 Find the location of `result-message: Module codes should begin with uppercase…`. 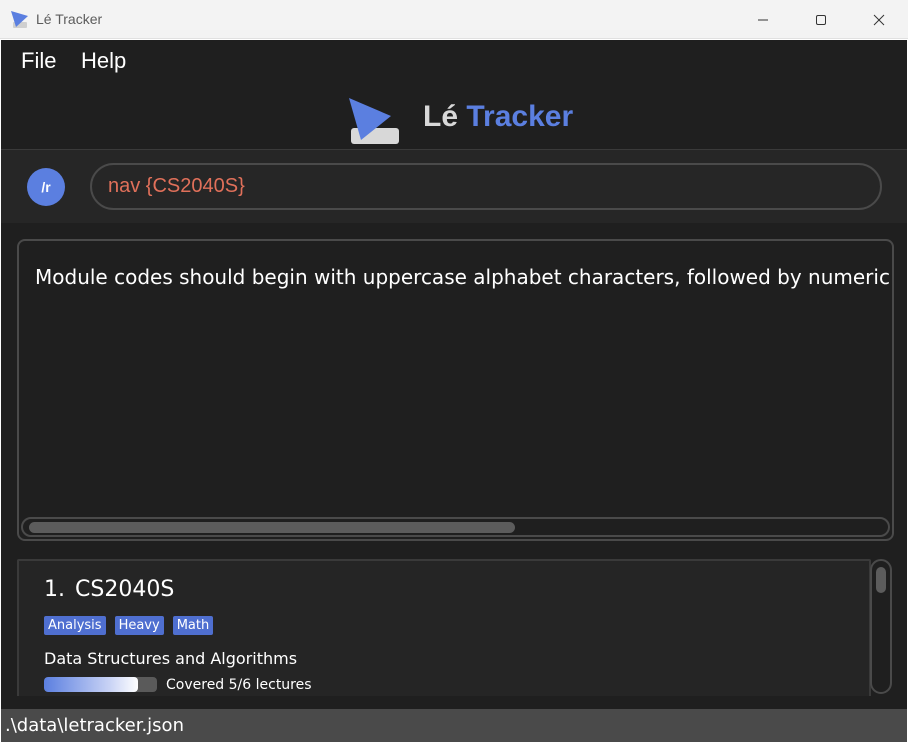

result-message: Module codes should begin with uppercase… is located at coordinates (464, 277).